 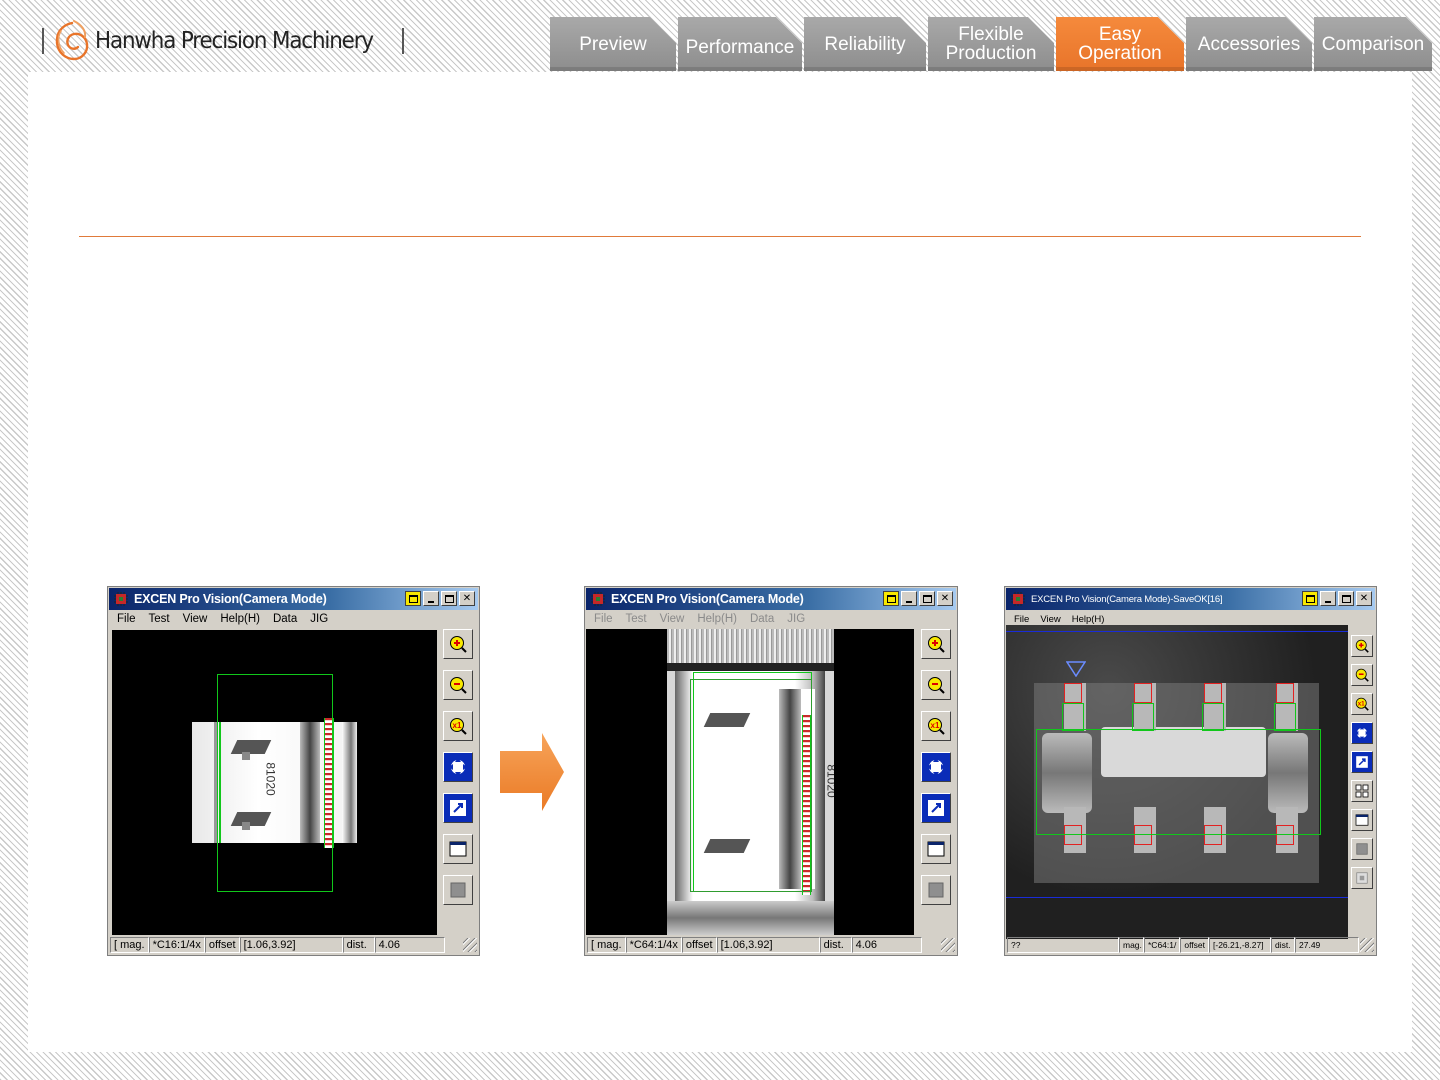 What do you see at coordinates (121, 599) in the screenshot?
I see `chip-icon` at bounding box center [121, 599].